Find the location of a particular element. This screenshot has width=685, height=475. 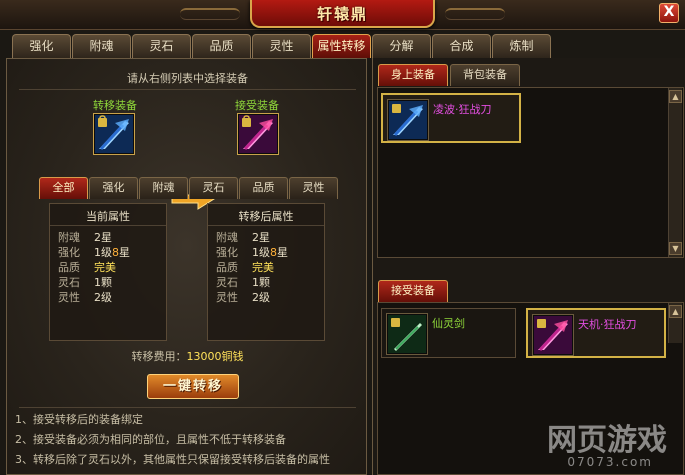

title-ornament-right is located at coordinates (475, 14).